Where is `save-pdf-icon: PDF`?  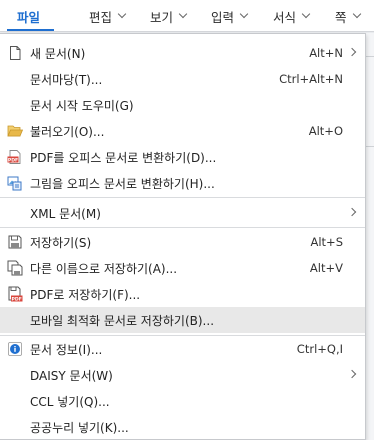
save-pdf-icon: PDF is located at coordinates (15, 294).